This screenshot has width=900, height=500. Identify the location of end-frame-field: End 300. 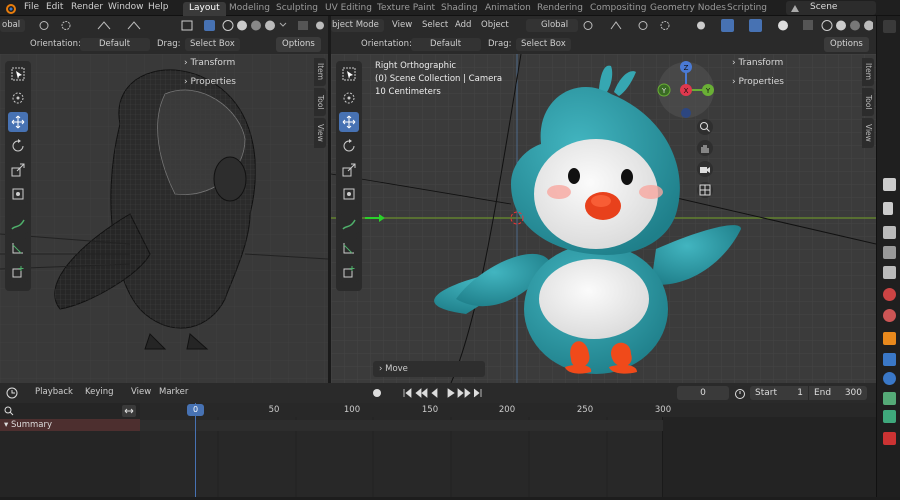
(838, 393).